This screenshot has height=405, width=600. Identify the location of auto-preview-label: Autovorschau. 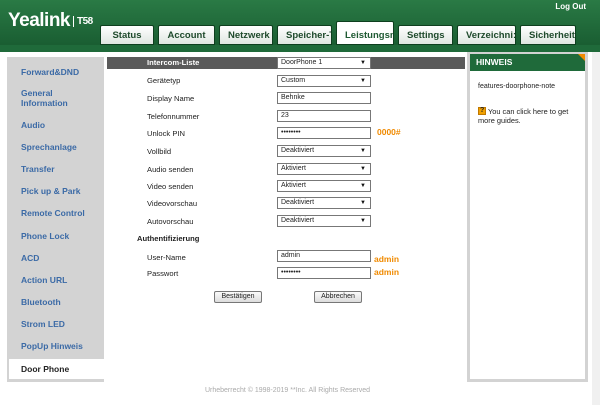
(170, 221).